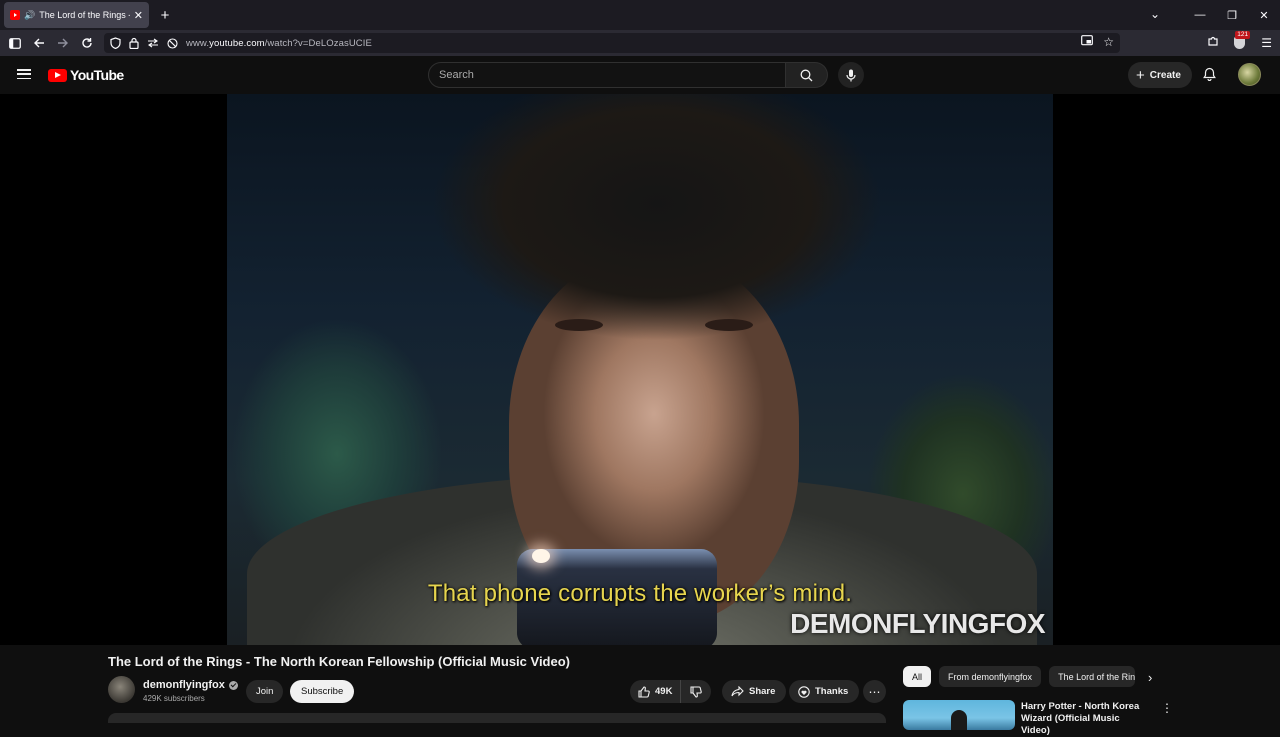 The image size is (1280, 737). I want to click on thumbs-up-icon, so click(644, 691).